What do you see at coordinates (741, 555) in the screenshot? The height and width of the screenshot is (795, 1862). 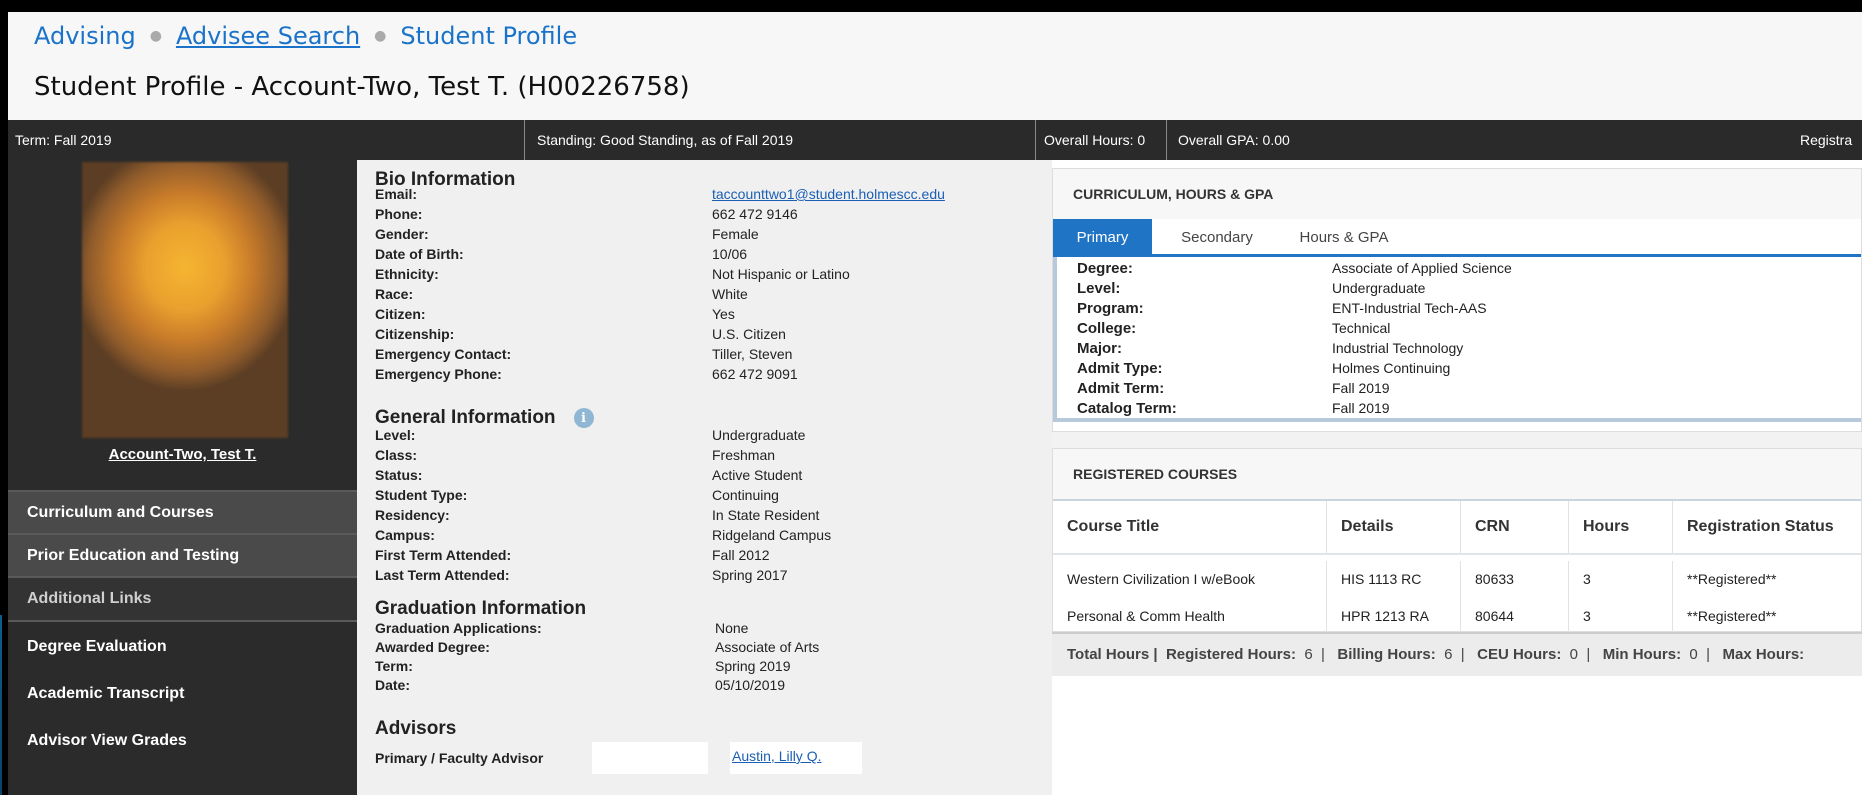 I see `field-value: Fall 2012` at bounding box center [741, 555].